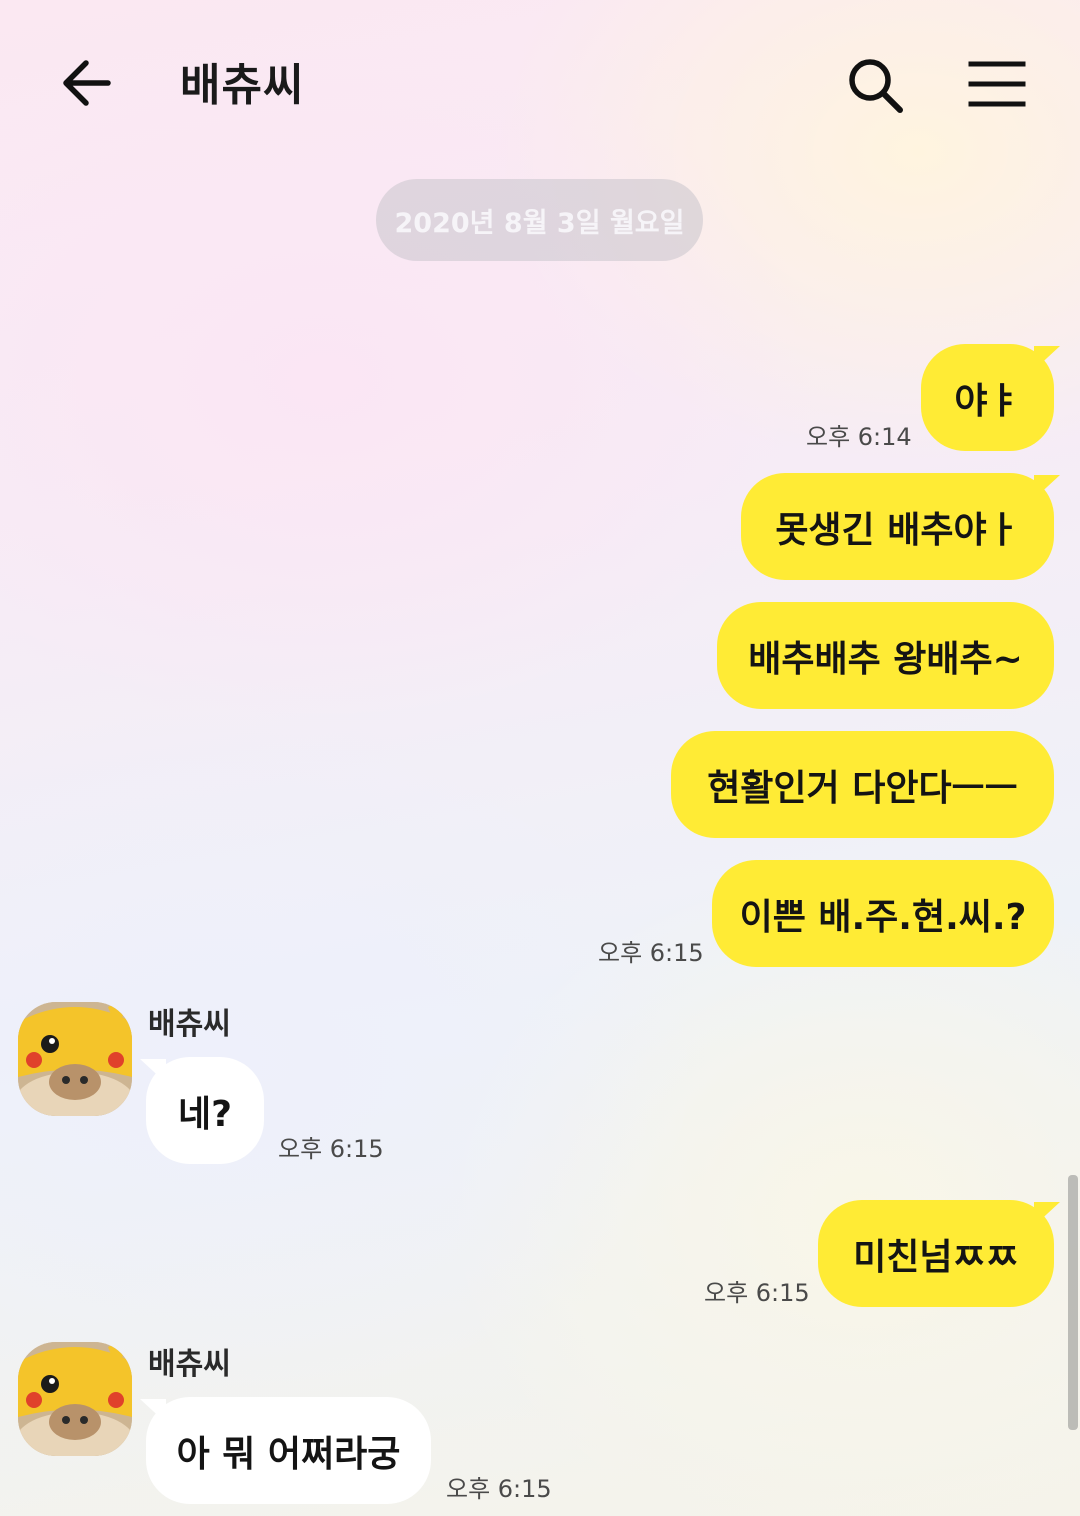  I want to click on message-text: 미친넘ㅉㅉ, so click(936, 1257).